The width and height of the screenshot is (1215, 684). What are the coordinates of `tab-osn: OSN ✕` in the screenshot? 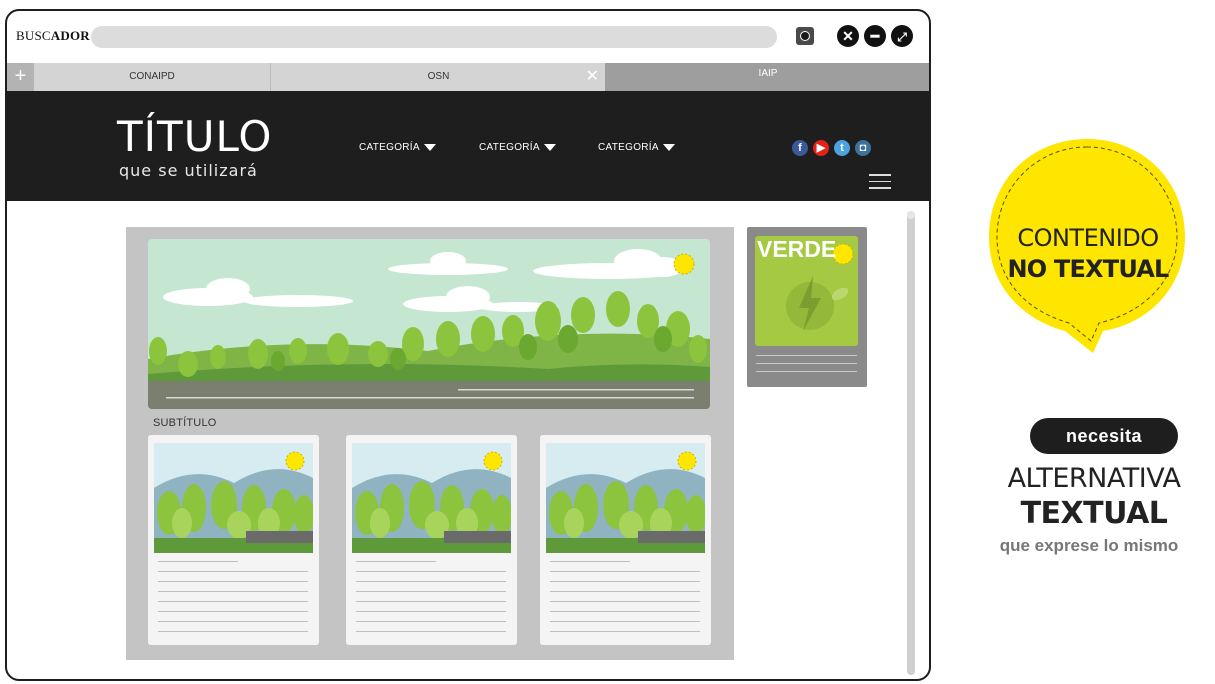 It's located at (438, 77).